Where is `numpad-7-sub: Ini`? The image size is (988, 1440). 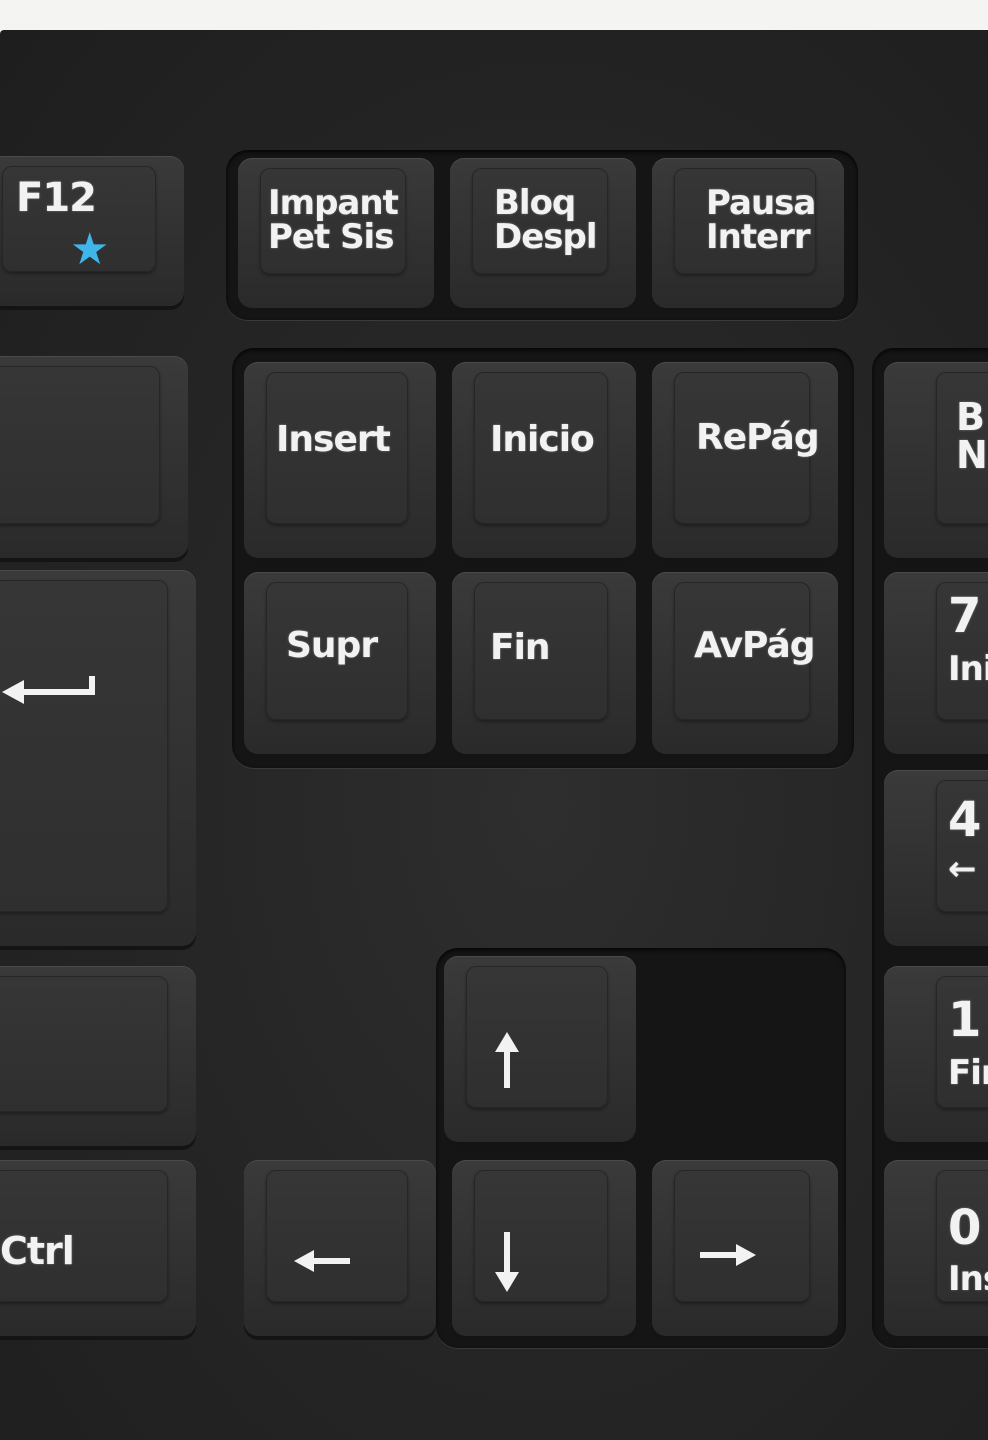 numpad-7-sub: Ini is located at coordinates (968, 669).